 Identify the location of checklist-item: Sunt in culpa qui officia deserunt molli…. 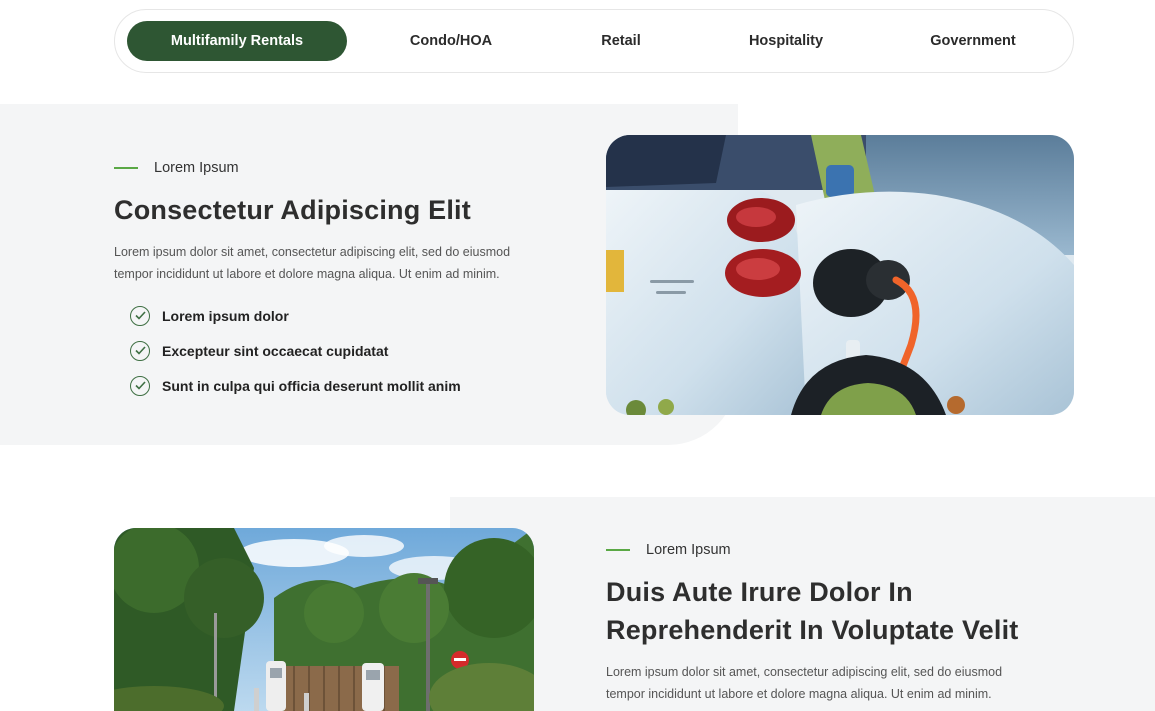
(295, 385).